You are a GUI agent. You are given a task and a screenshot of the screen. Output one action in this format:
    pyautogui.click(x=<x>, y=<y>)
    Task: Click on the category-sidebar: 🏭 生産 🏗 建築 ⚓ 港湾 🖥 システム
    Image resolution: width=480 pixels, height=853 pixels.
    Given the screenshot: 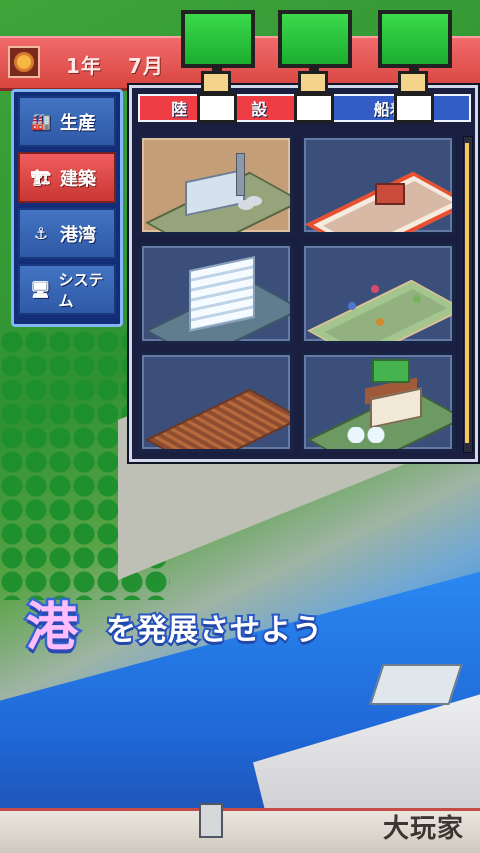 What is the action you would take?
    pyautogui.click(x=67, y=208)
    